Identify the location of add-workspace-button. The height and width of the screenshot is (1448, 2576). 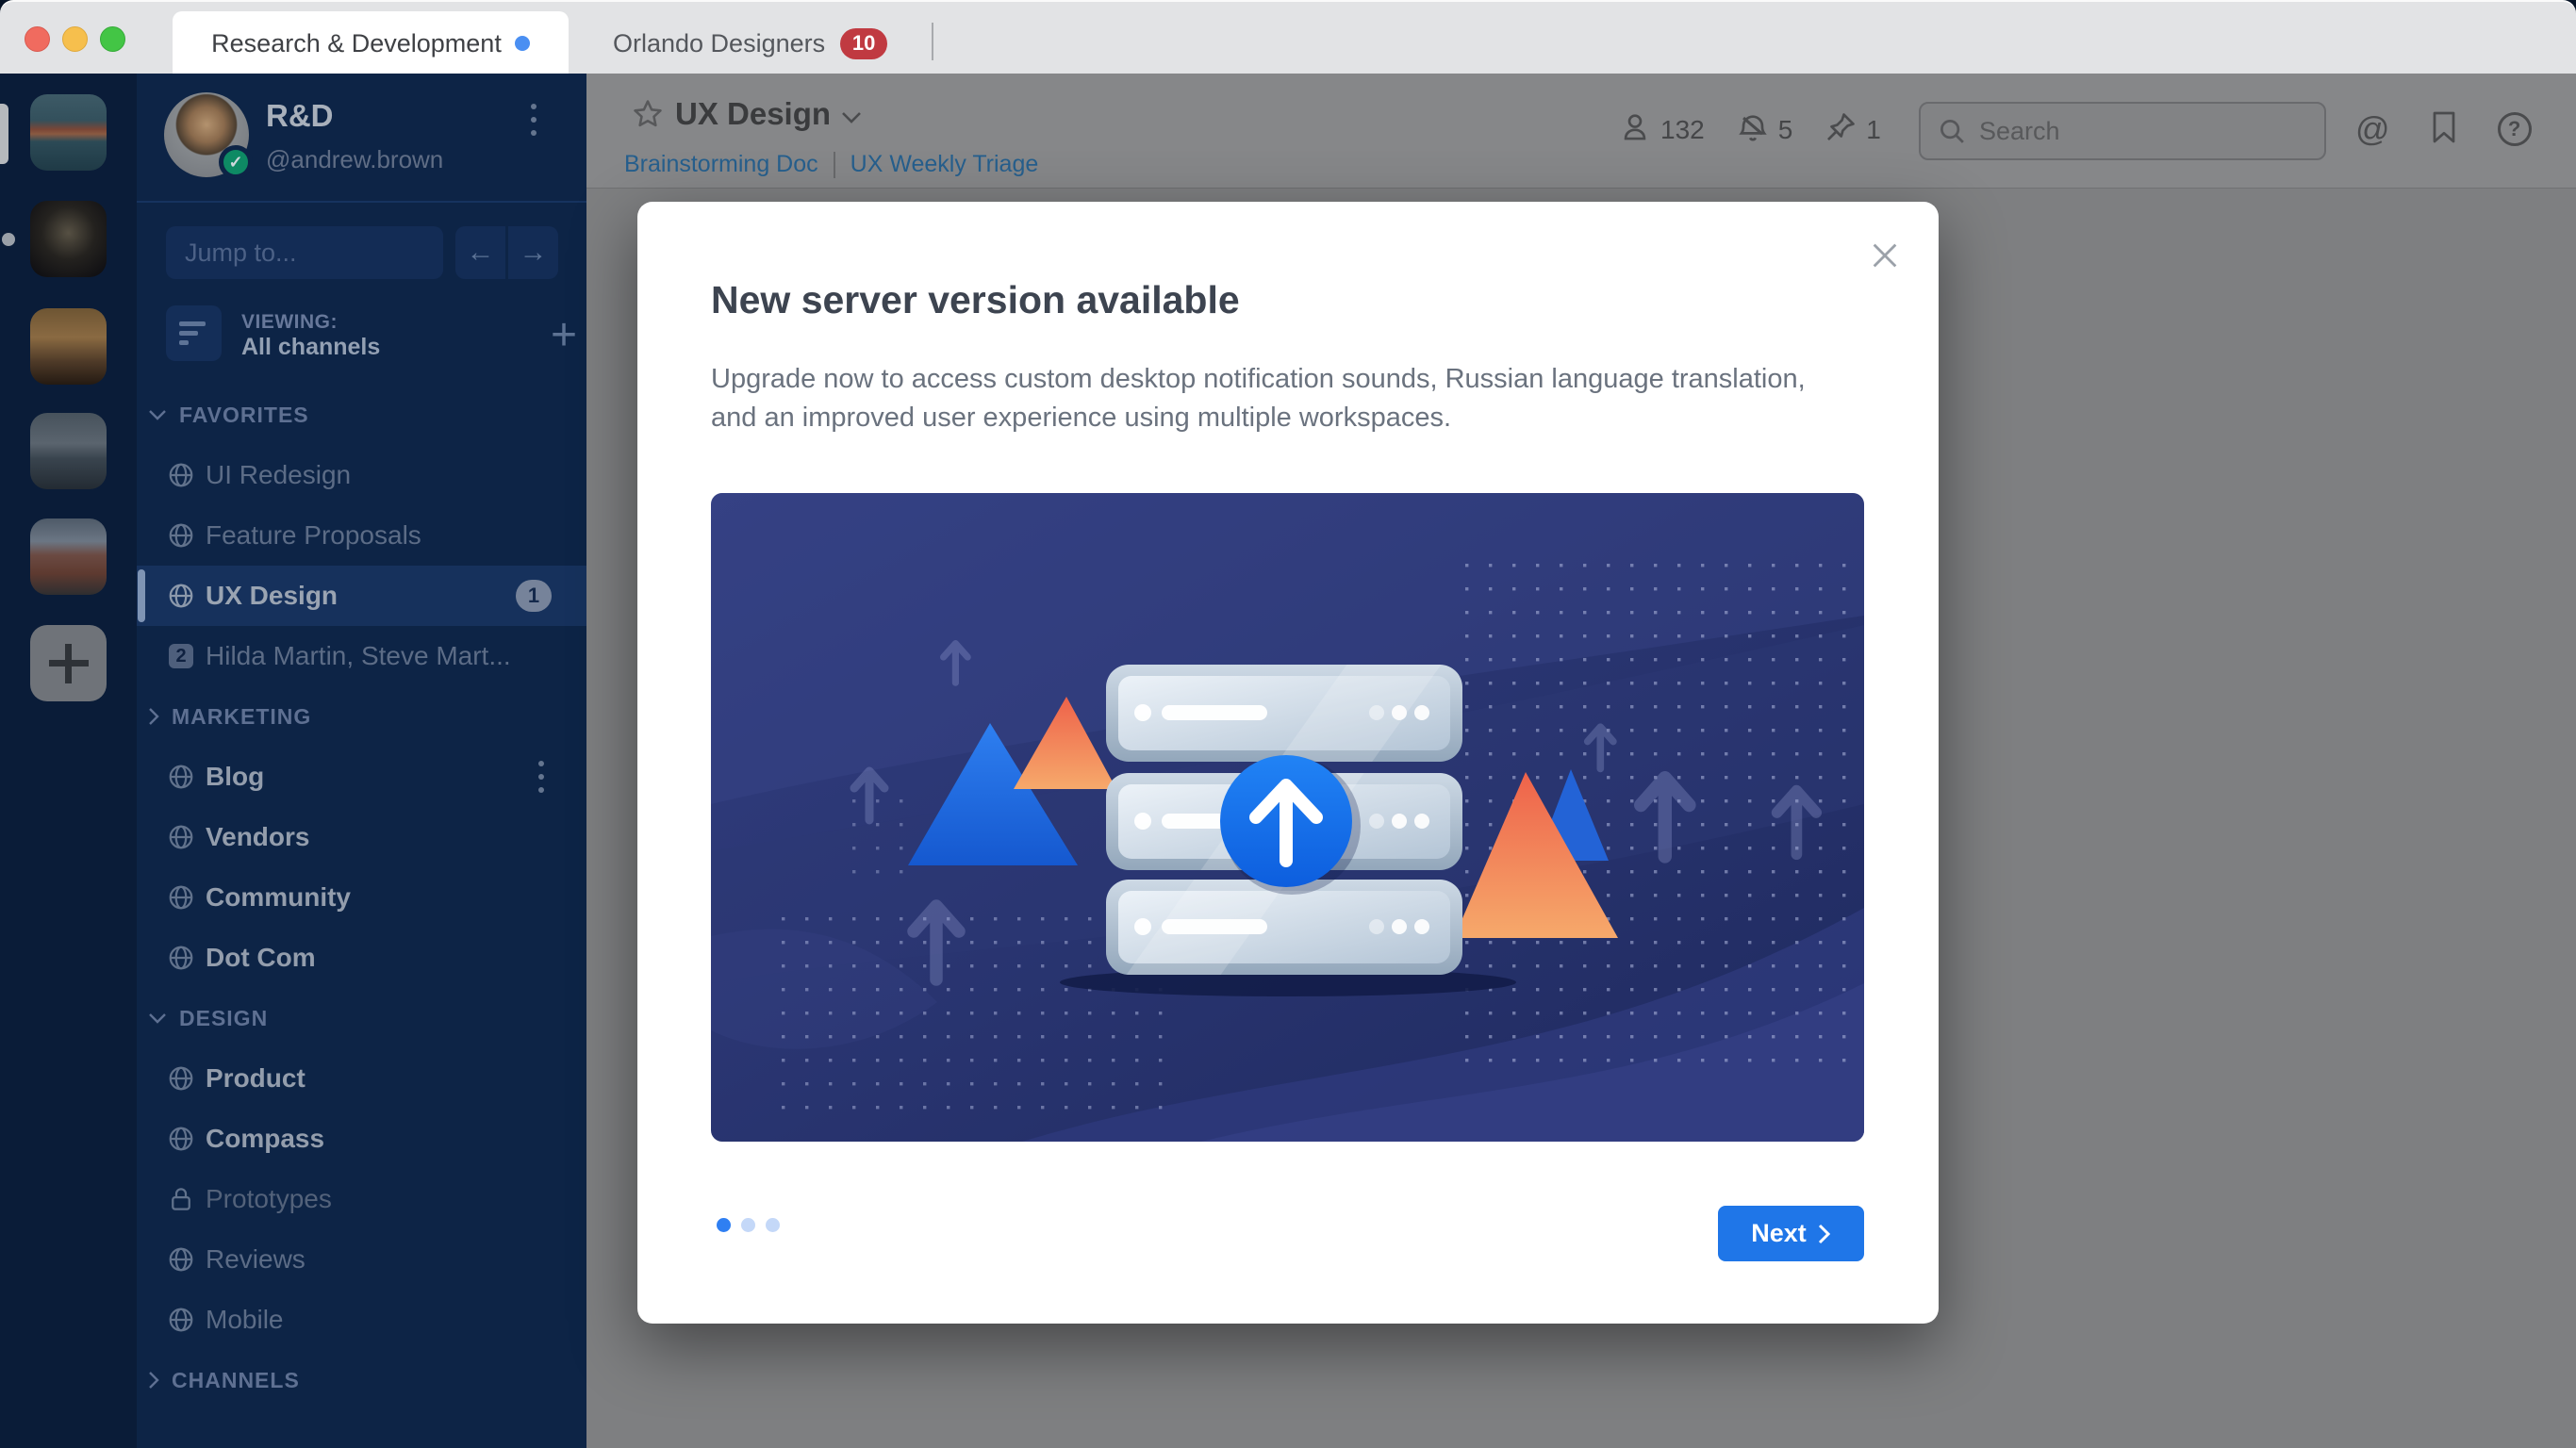
(68, 663).